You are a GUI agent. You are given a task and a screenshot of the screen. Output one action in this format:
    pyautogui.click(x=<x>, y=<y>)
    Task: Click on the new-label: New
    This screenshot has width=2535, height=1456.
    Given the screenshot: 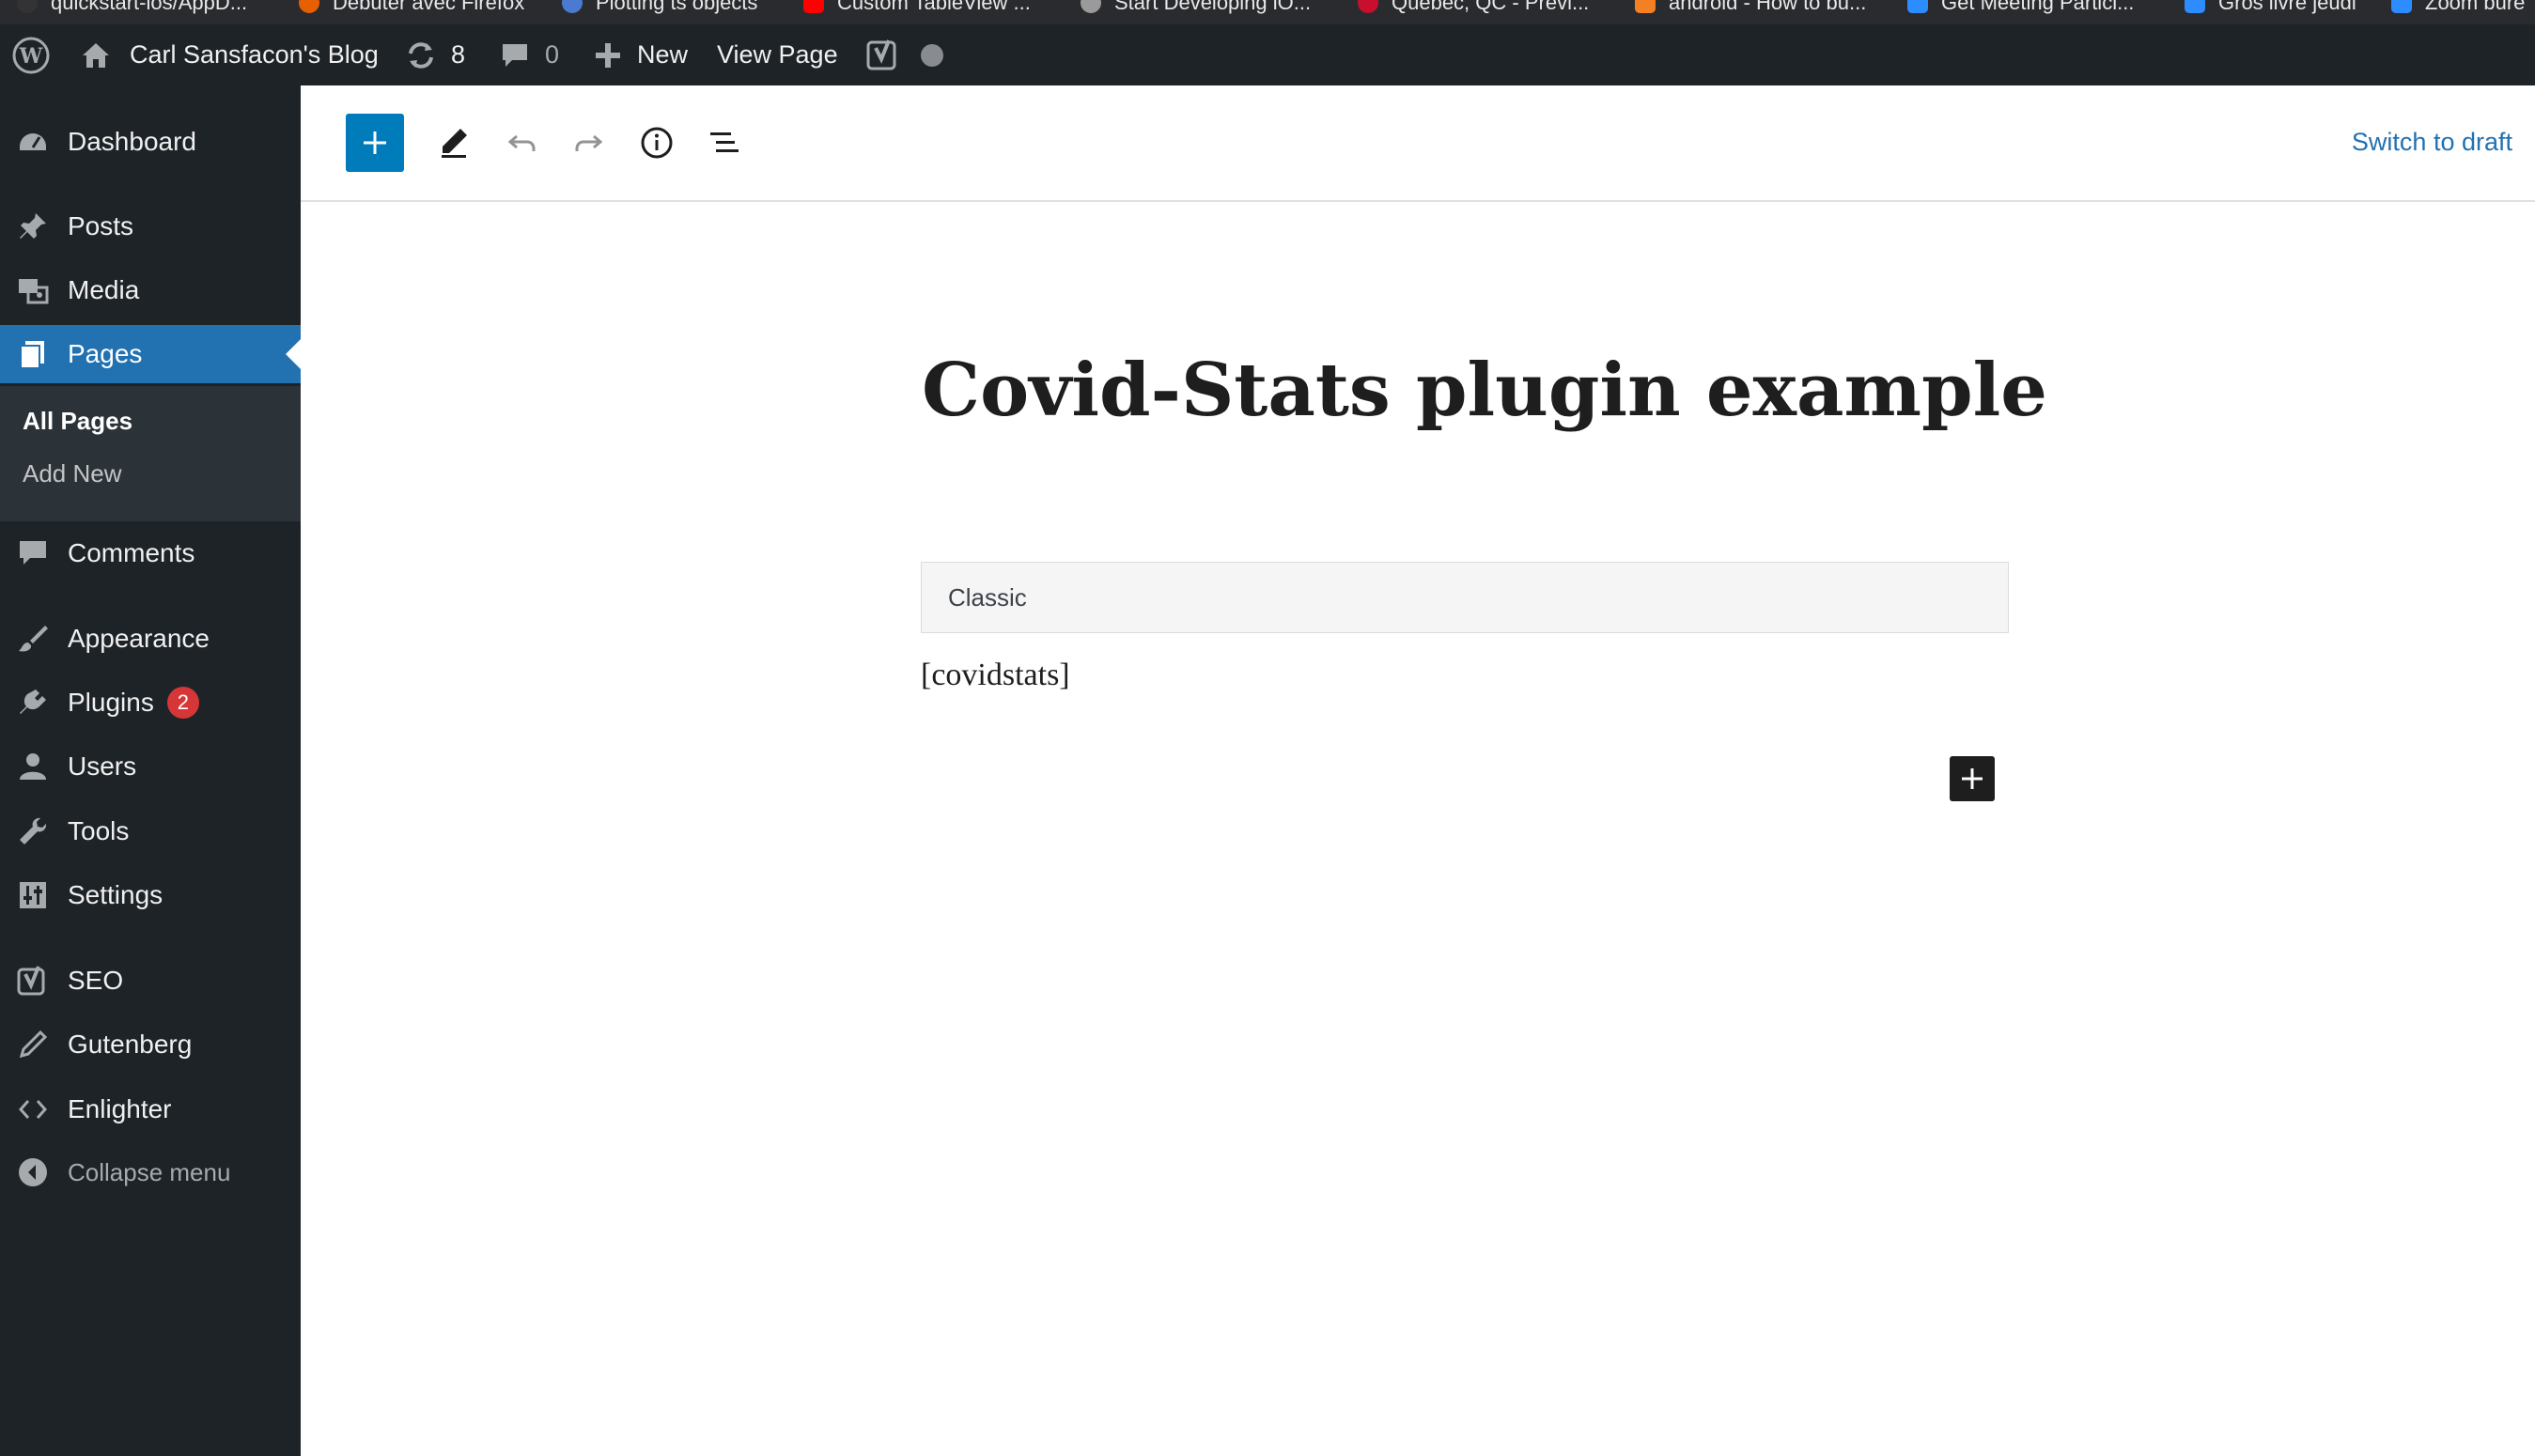 What is the action you would take?
    pyautogui.click(x=663, y=54)
    